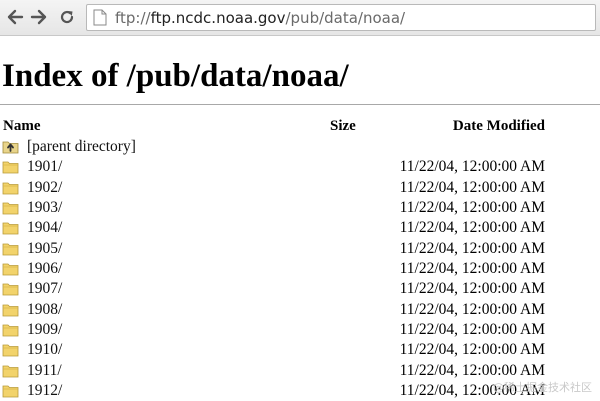 This screenshot has width=600, height=401. What do you see at coordinates (300, 350) in the screenshot?
I see `table-row: 1910/11/22/04, 12:00:00 AM` at bounding box center [300, 350].